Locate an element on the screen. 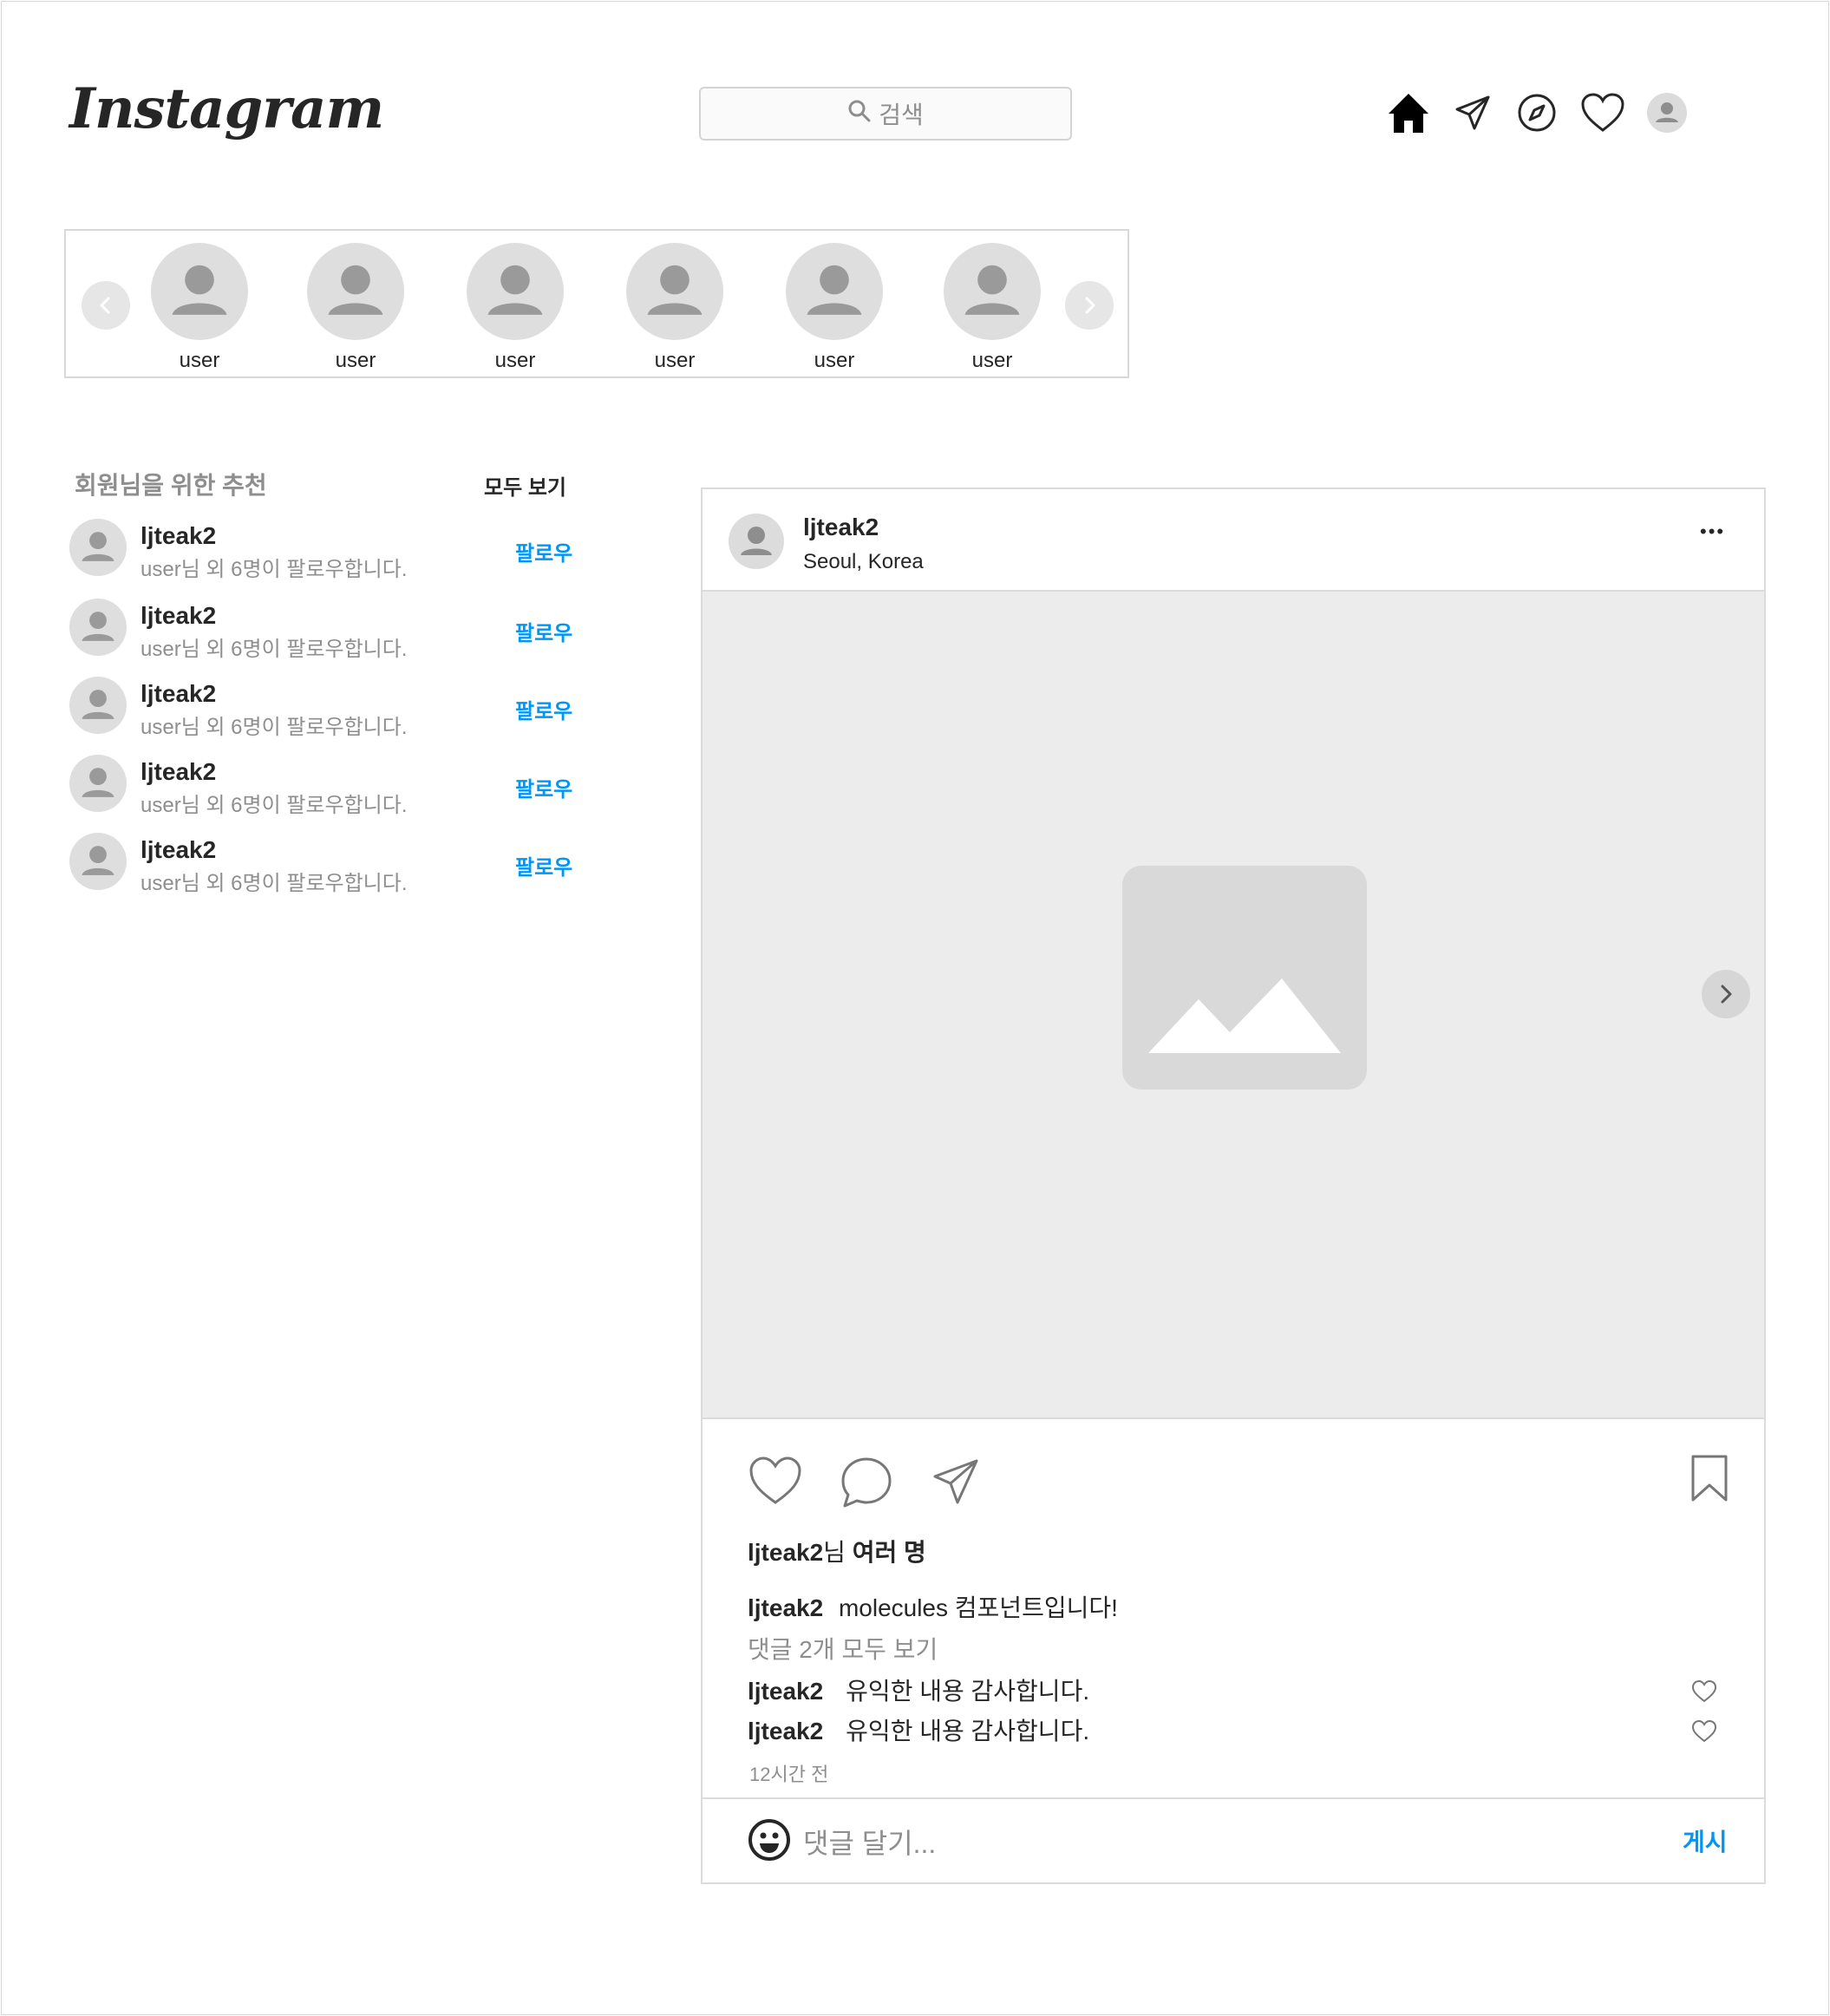 The height and width of the screenshot is (2016, 1830). search-icon is located at coordinates (859, 114).